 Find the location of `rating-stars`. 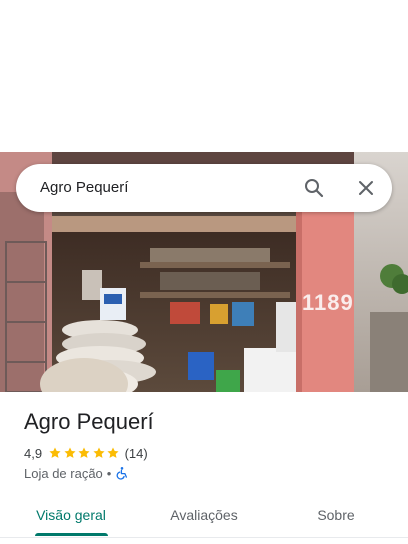

rating-stars is located at coordinates (84, 453).